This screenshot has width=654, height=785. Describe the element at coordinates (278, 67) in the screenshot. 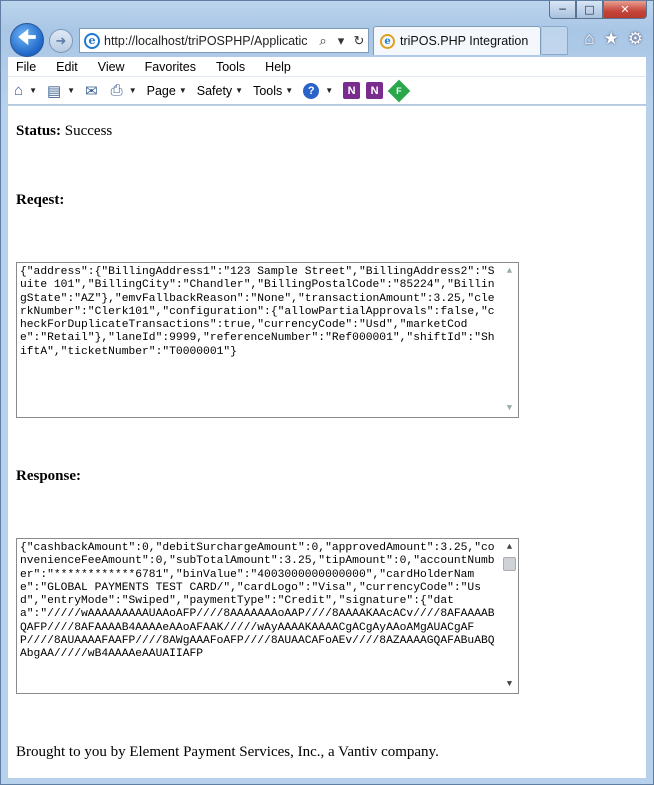

I see `menu-help: Help` at that location.